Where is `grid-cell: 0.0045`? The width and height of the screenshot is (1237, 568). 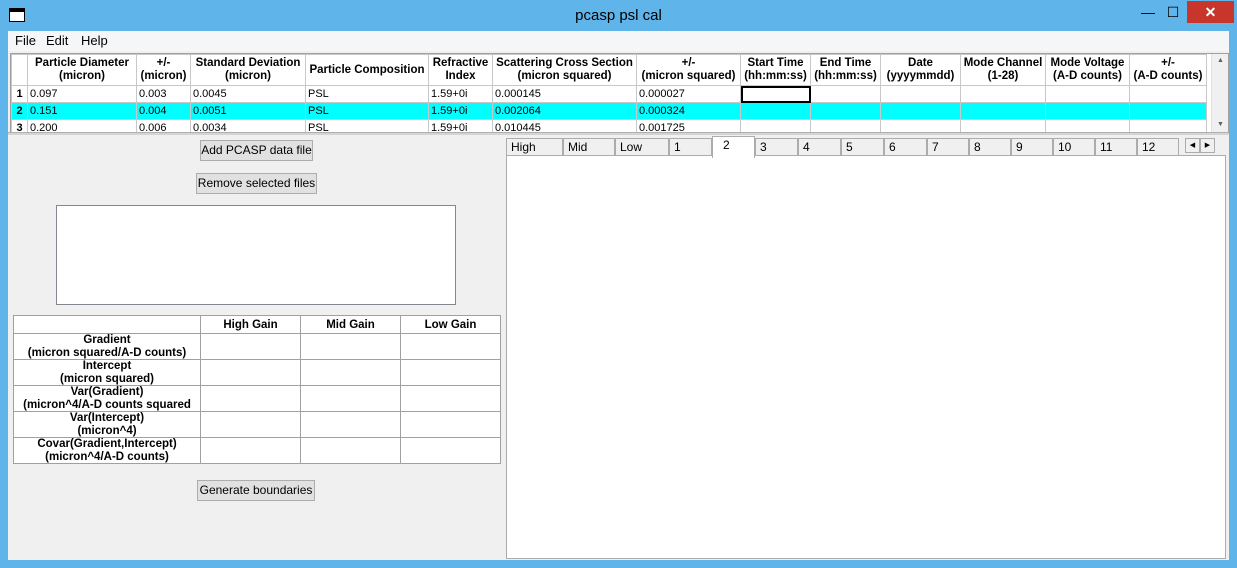 grid-cell: 0.0045 is located at coordinates (248, 94).